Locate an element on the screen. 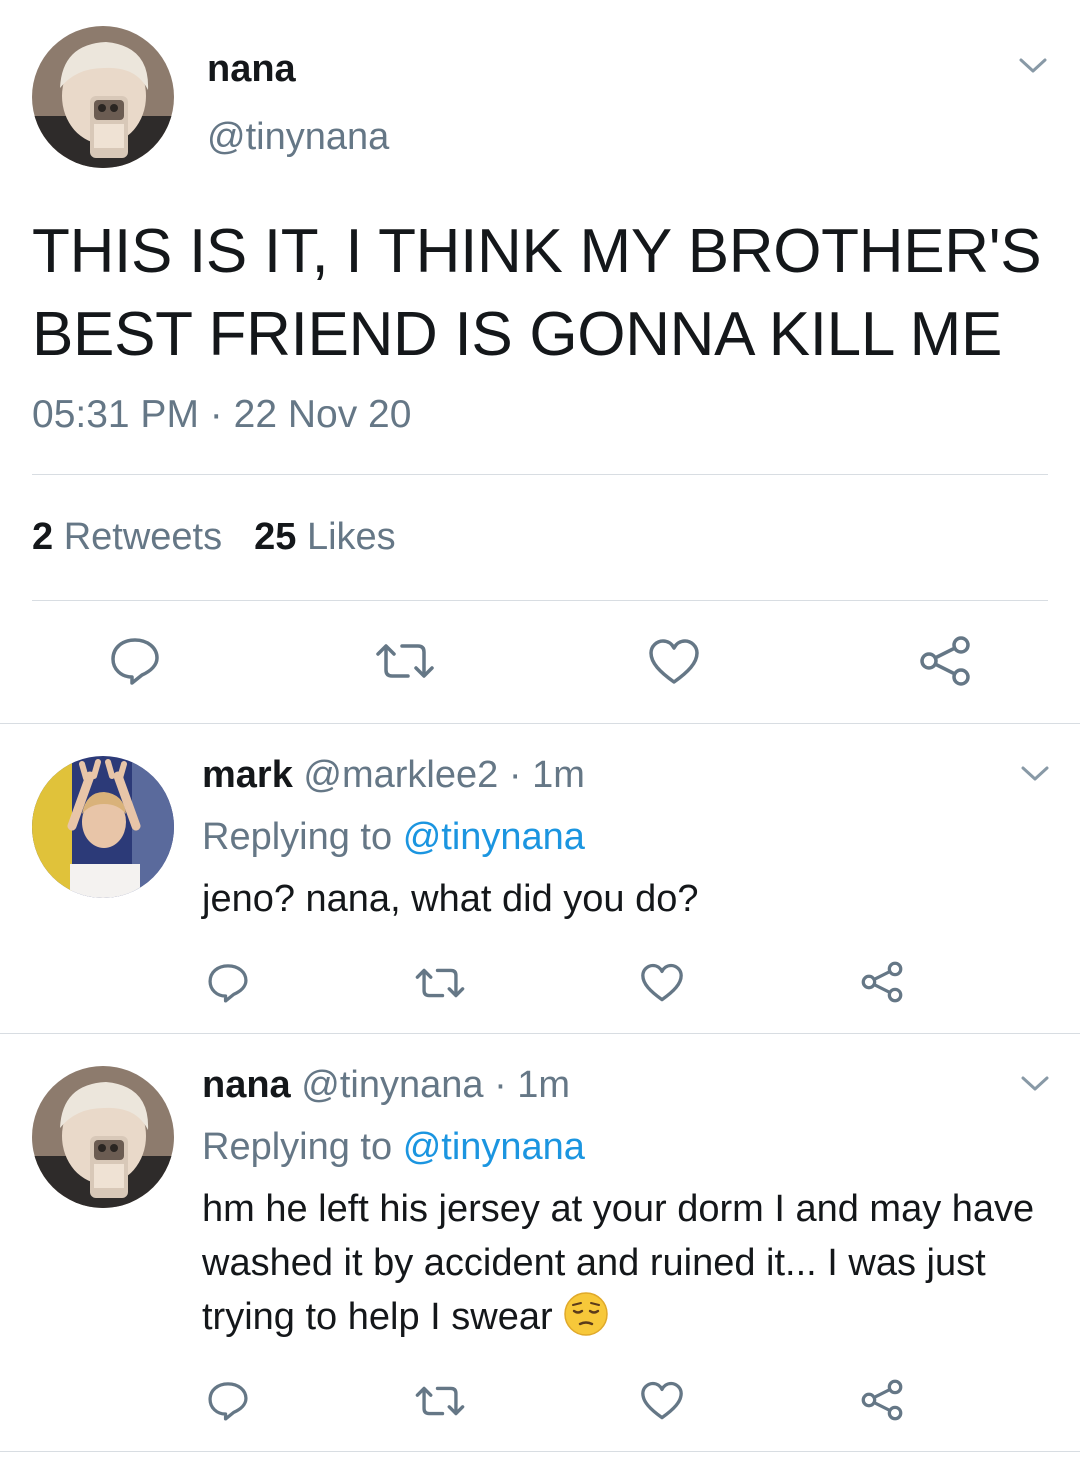 The height and width of the screenshot is (1468, 1080). tweet-timestamp: 05:31 PM · 22 Nov 20 is located at coordinates (221, 415).